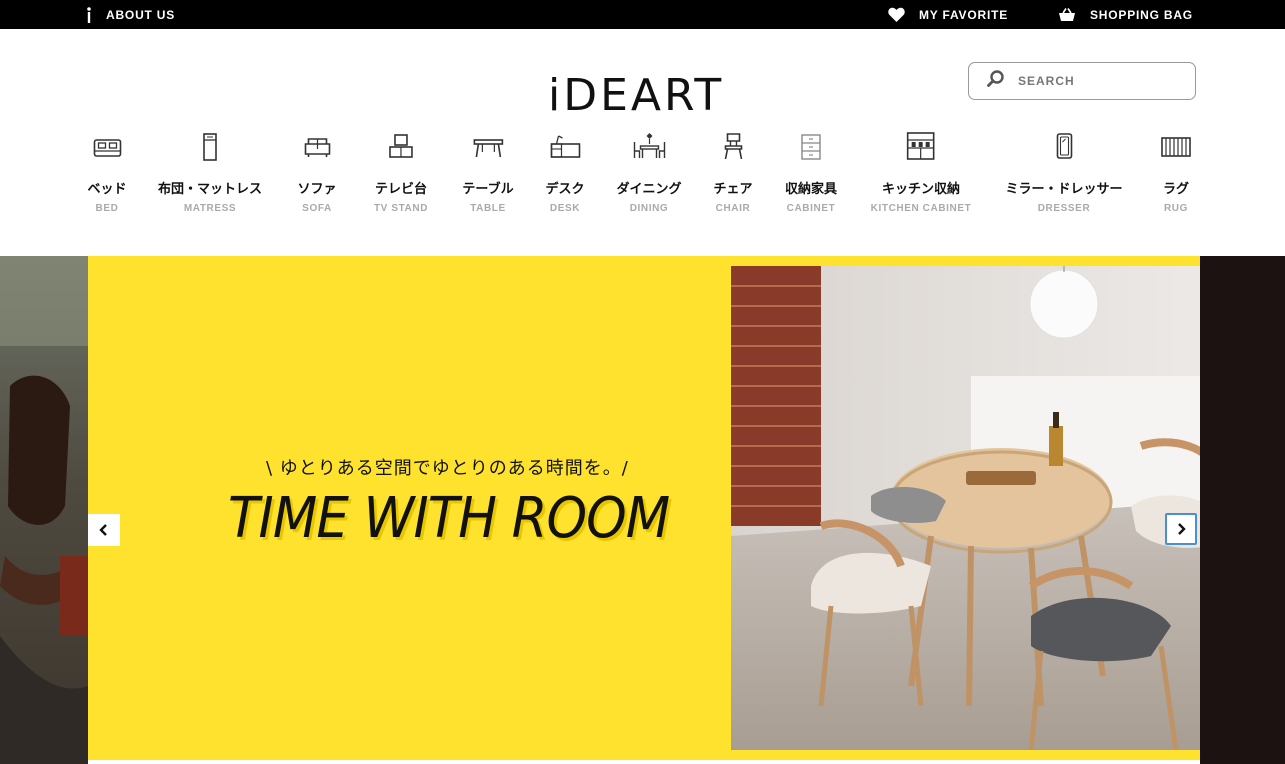  I want to click on basket-icon, so click(1067, 14).